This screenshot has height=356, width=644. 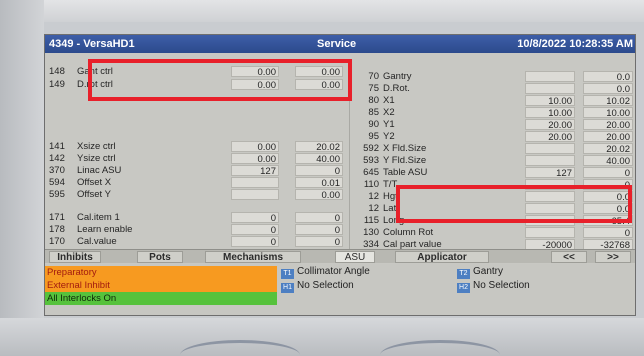 What do you see at coordinates (355, 257) in the screenshot?
I see `tab-asu: ASU` at bounding box center [355, 257].